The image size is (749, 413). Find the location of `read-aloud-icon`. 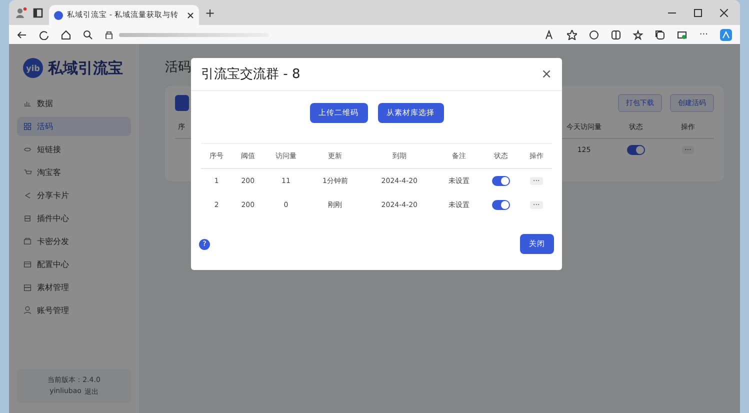

read-aloud-icon is located at coordinates (550, 35).